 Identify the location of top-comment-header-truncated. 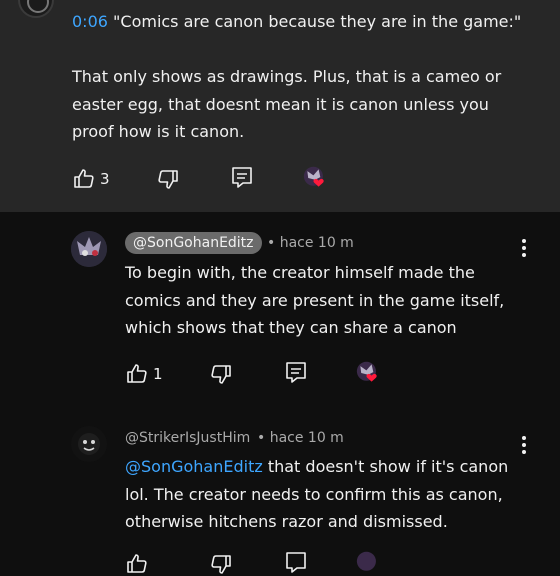
(220, 2).